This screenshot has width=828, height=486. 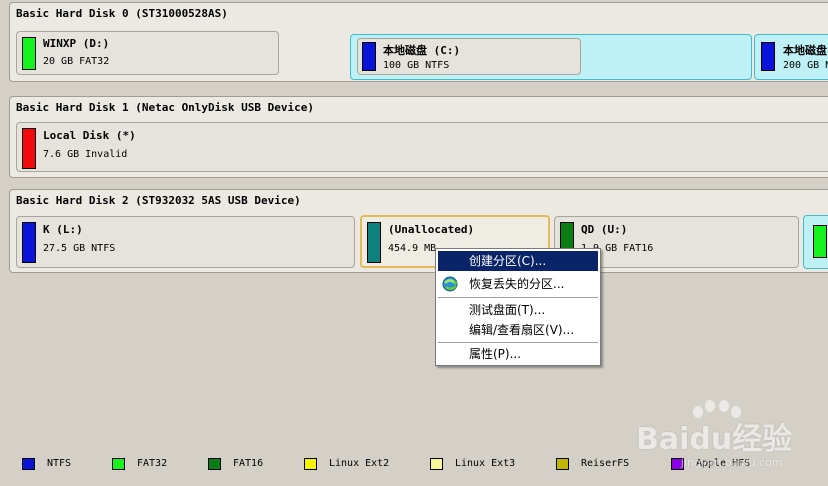 What do you see at coordinates (485, 463) in the screenshot?
I see `legend-label: Linux Ext3` at bounding box center [485, 463].